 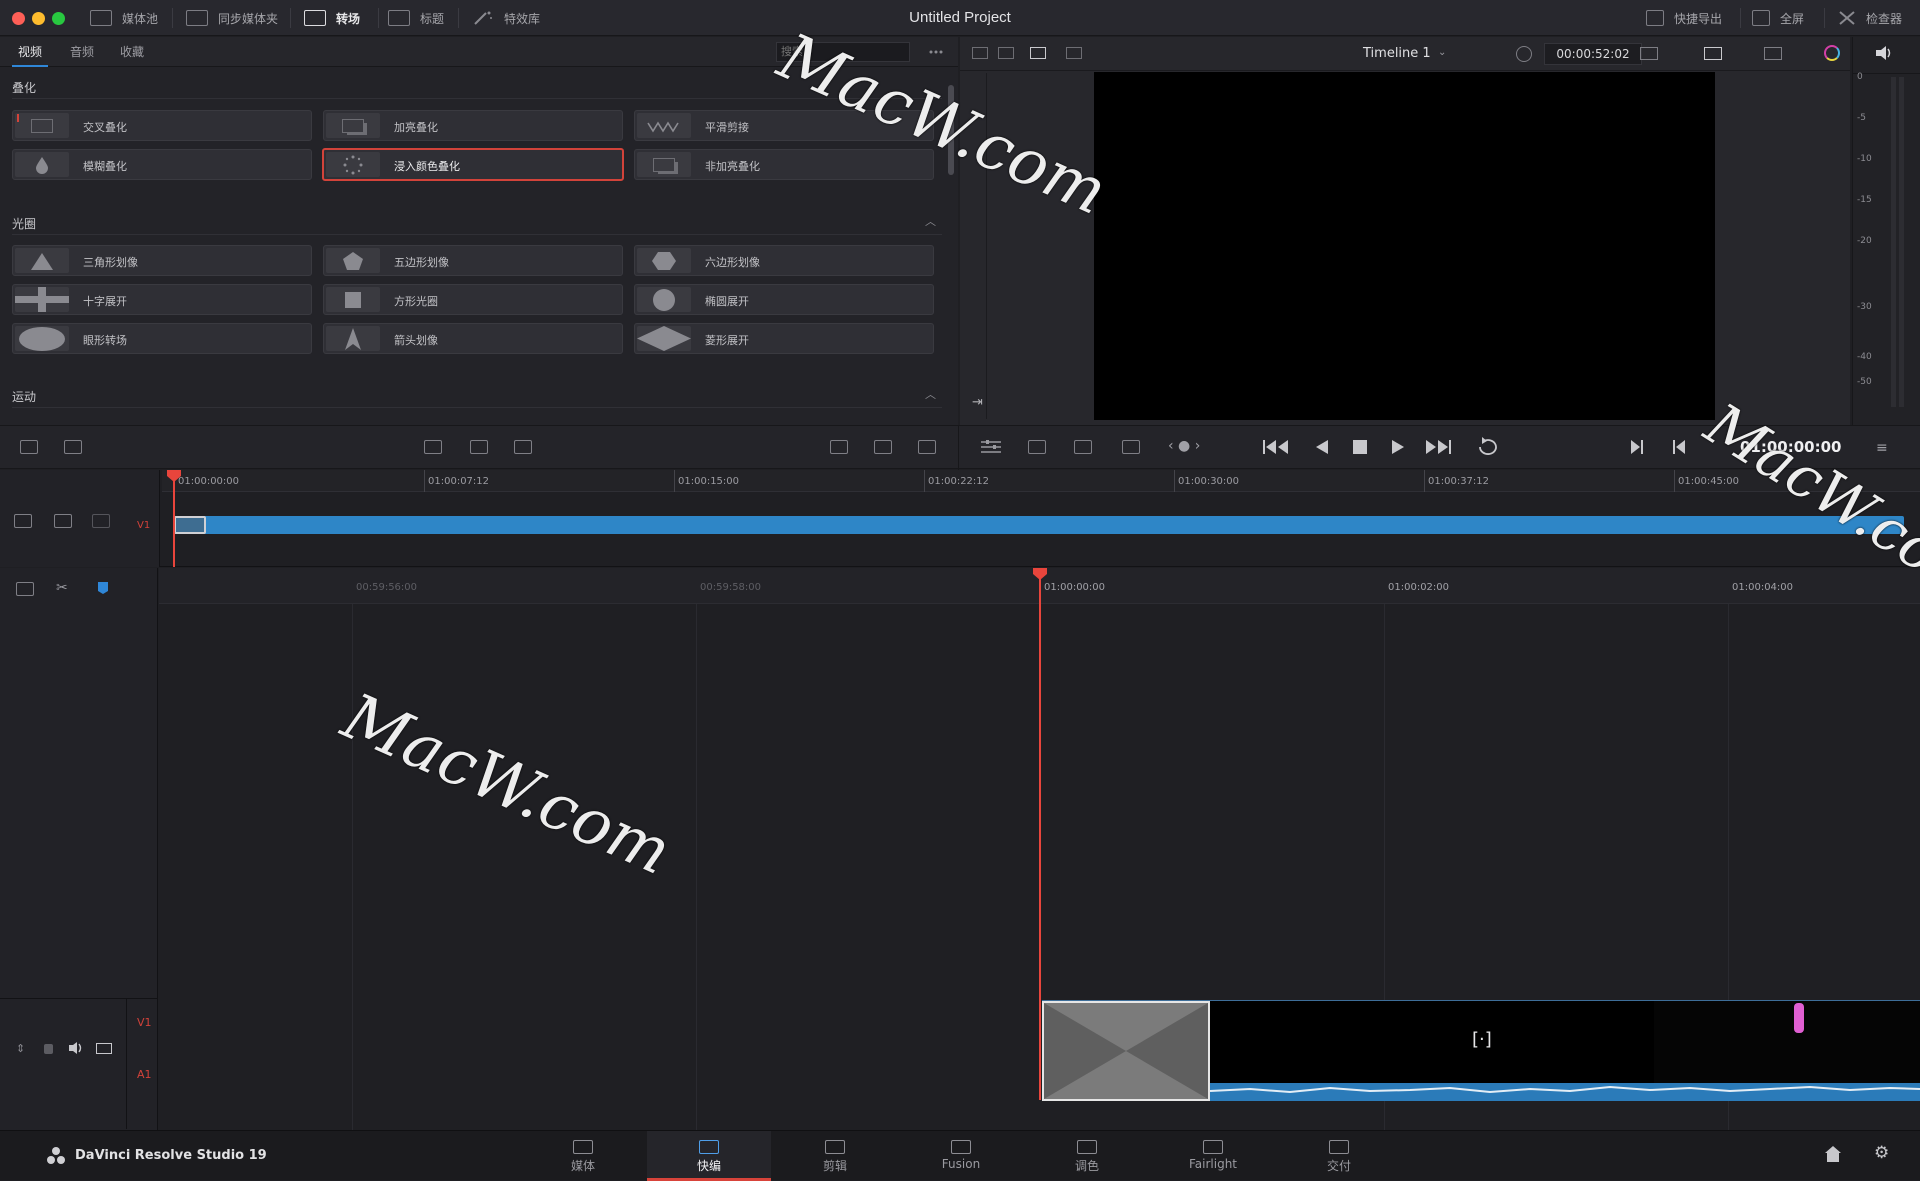 I want to click on trim-end-icon, so click(x=523, y=447).